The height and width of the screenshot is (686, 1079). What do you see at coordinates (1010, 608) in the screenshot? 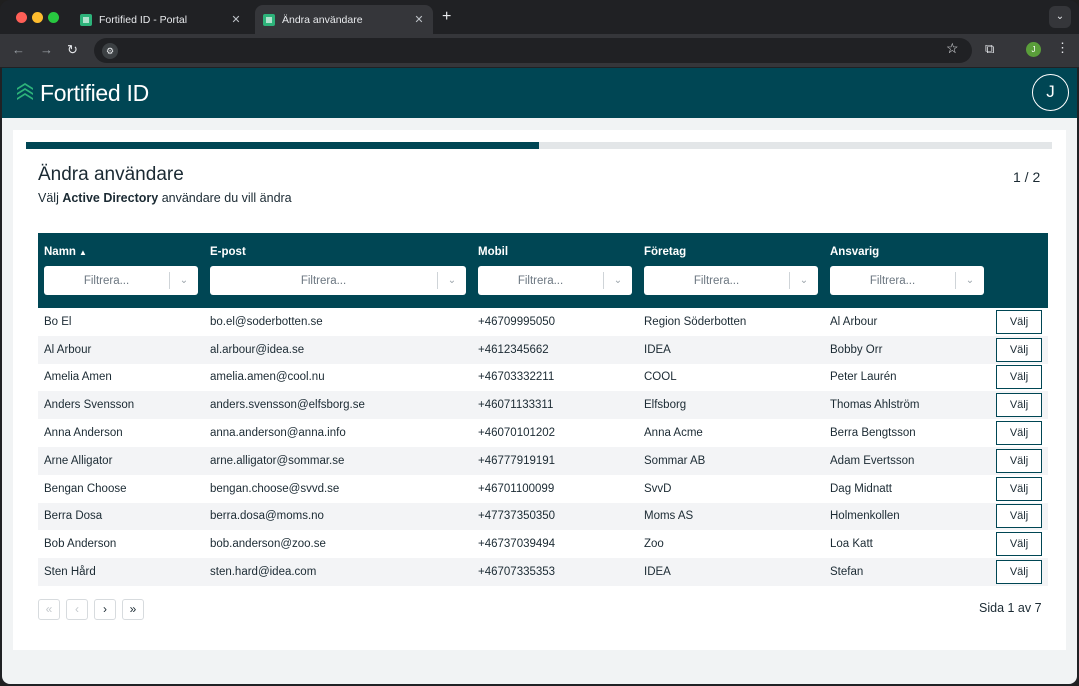
I see `page-info: Sida 1 av 7` at bounding box center [1010, 608].